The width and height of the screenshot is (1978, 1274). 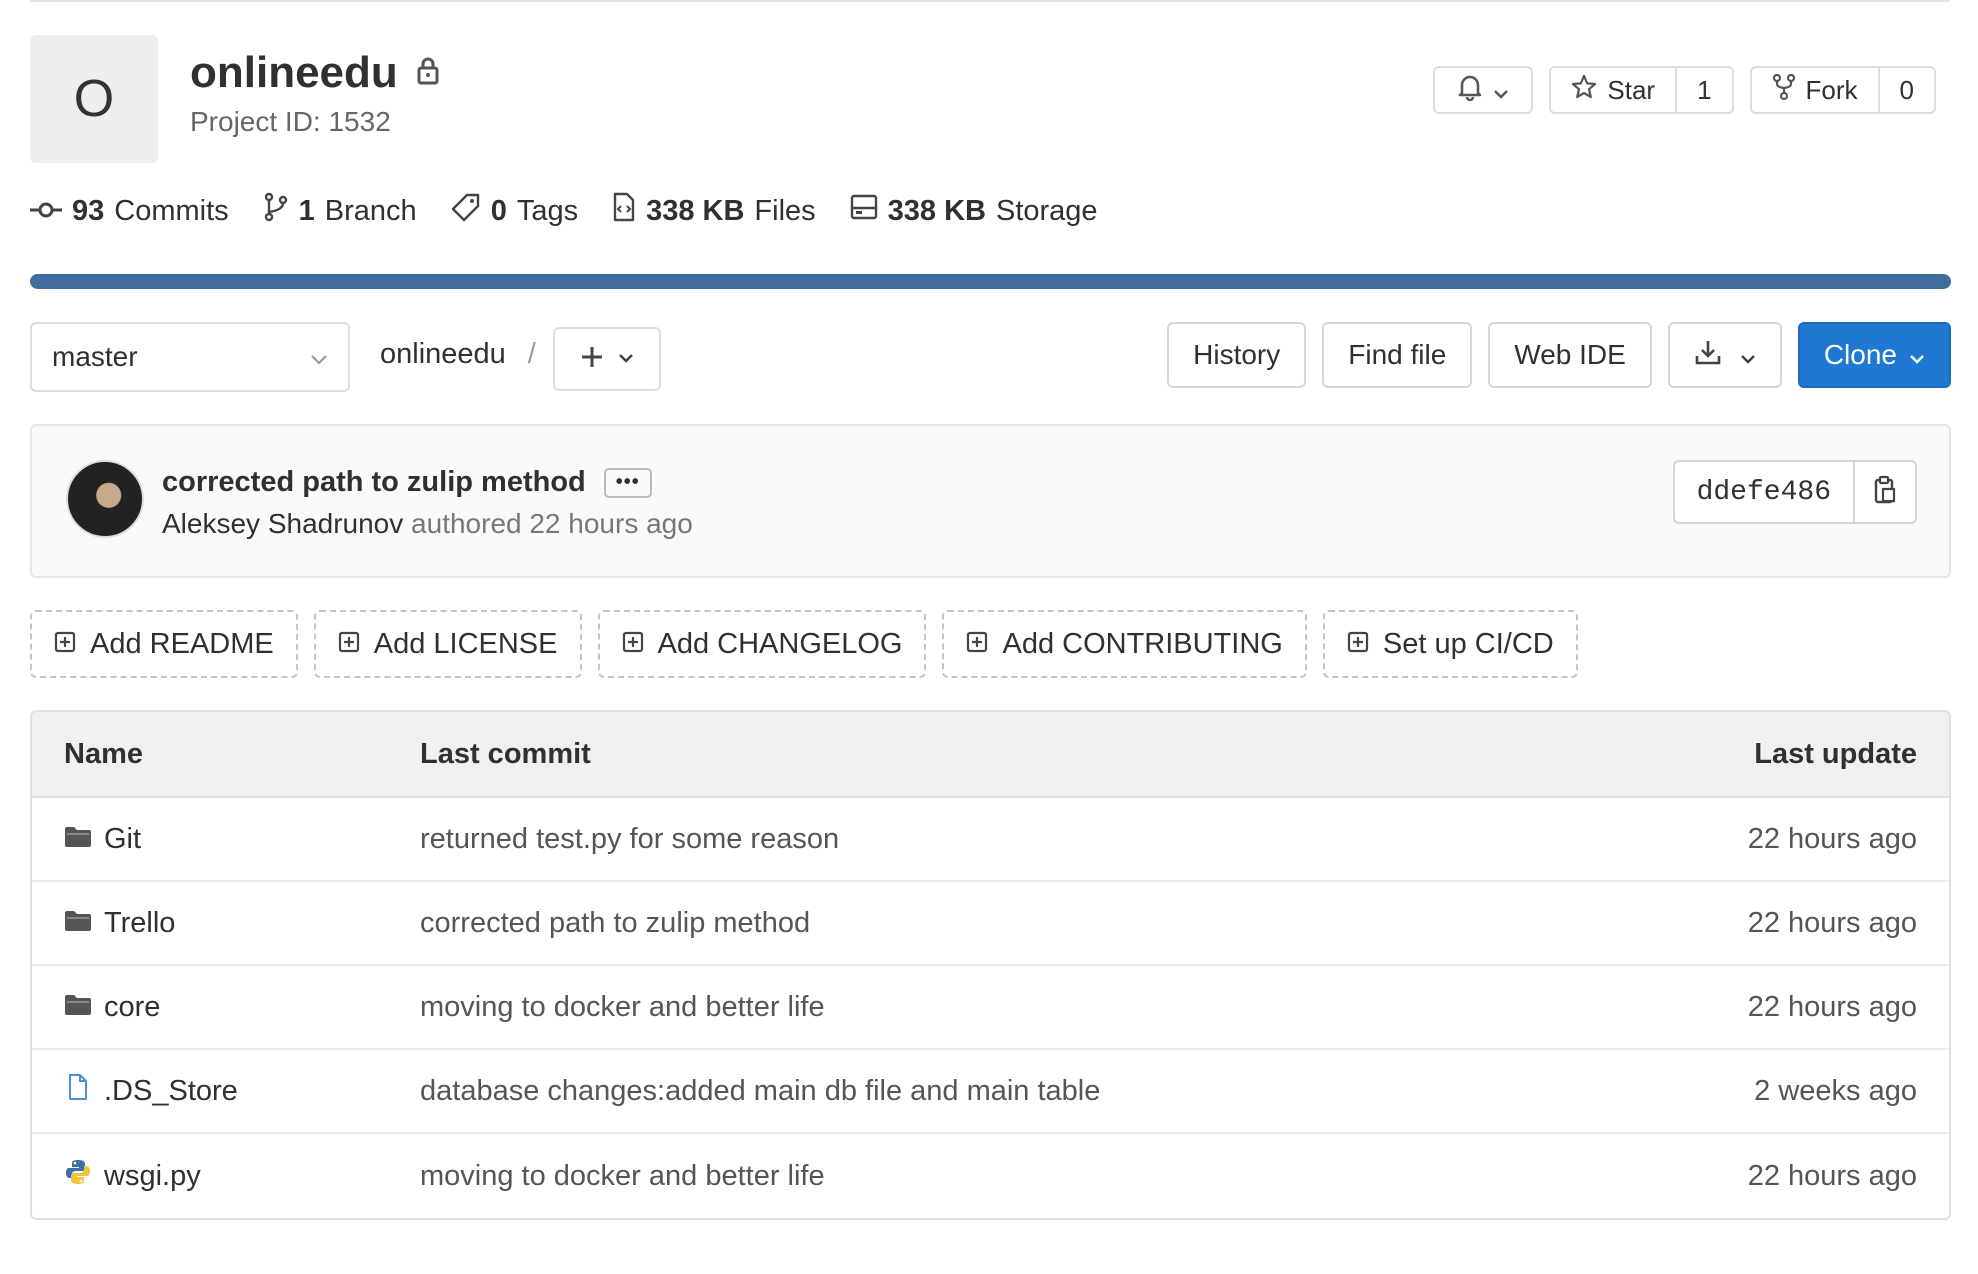 I want to click on history-label: History, so click(x=1237, y=354).